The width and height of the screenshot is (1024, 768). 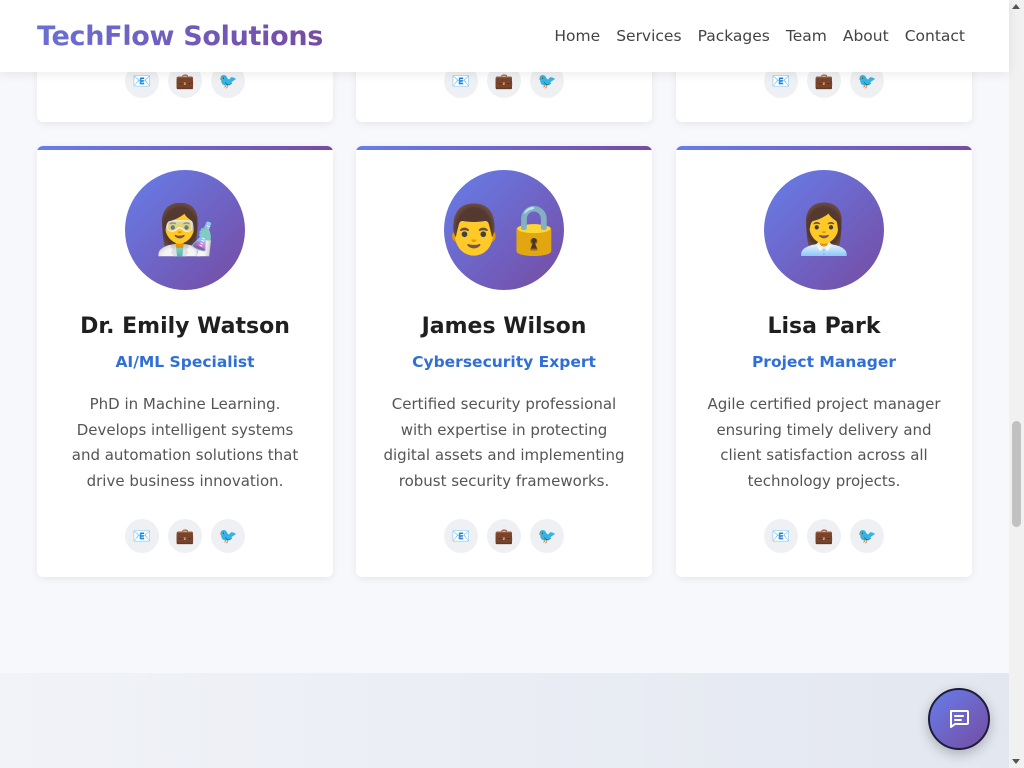 What do you see at coordinates (504, 326) in the screenshot?
I see `member-name: James Wilson` at bounding box center [504, 326].